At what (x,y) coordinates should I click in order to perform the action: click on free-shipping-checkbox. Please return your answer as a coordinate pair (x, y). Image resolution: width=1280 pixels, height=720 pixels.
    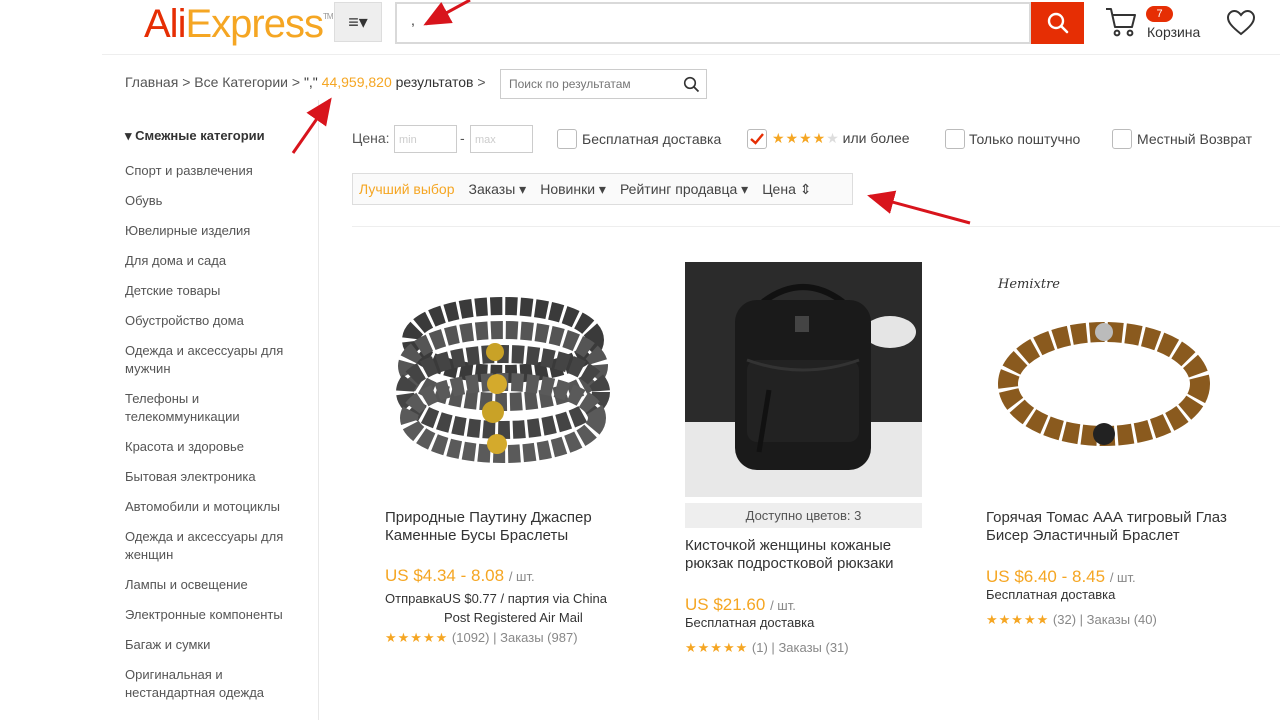
    Looking at the image, I should click on (567, 139).